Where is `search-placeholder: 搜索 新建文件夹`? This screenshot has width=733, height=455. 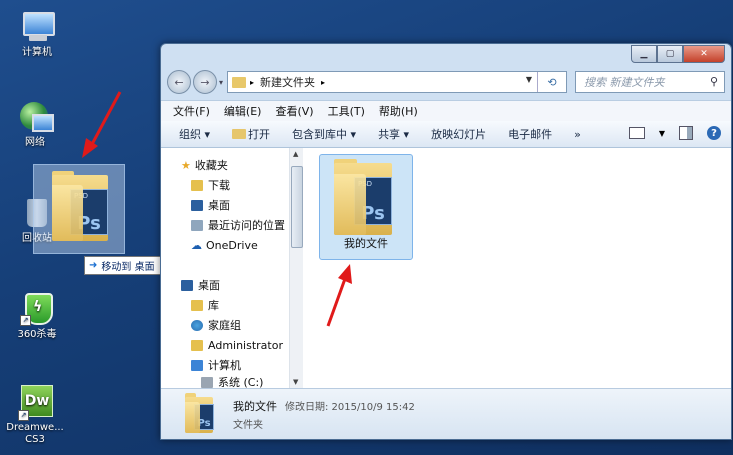
search-placeholder: 搜索 新建文件夹 is located at coordinates (624, 82).